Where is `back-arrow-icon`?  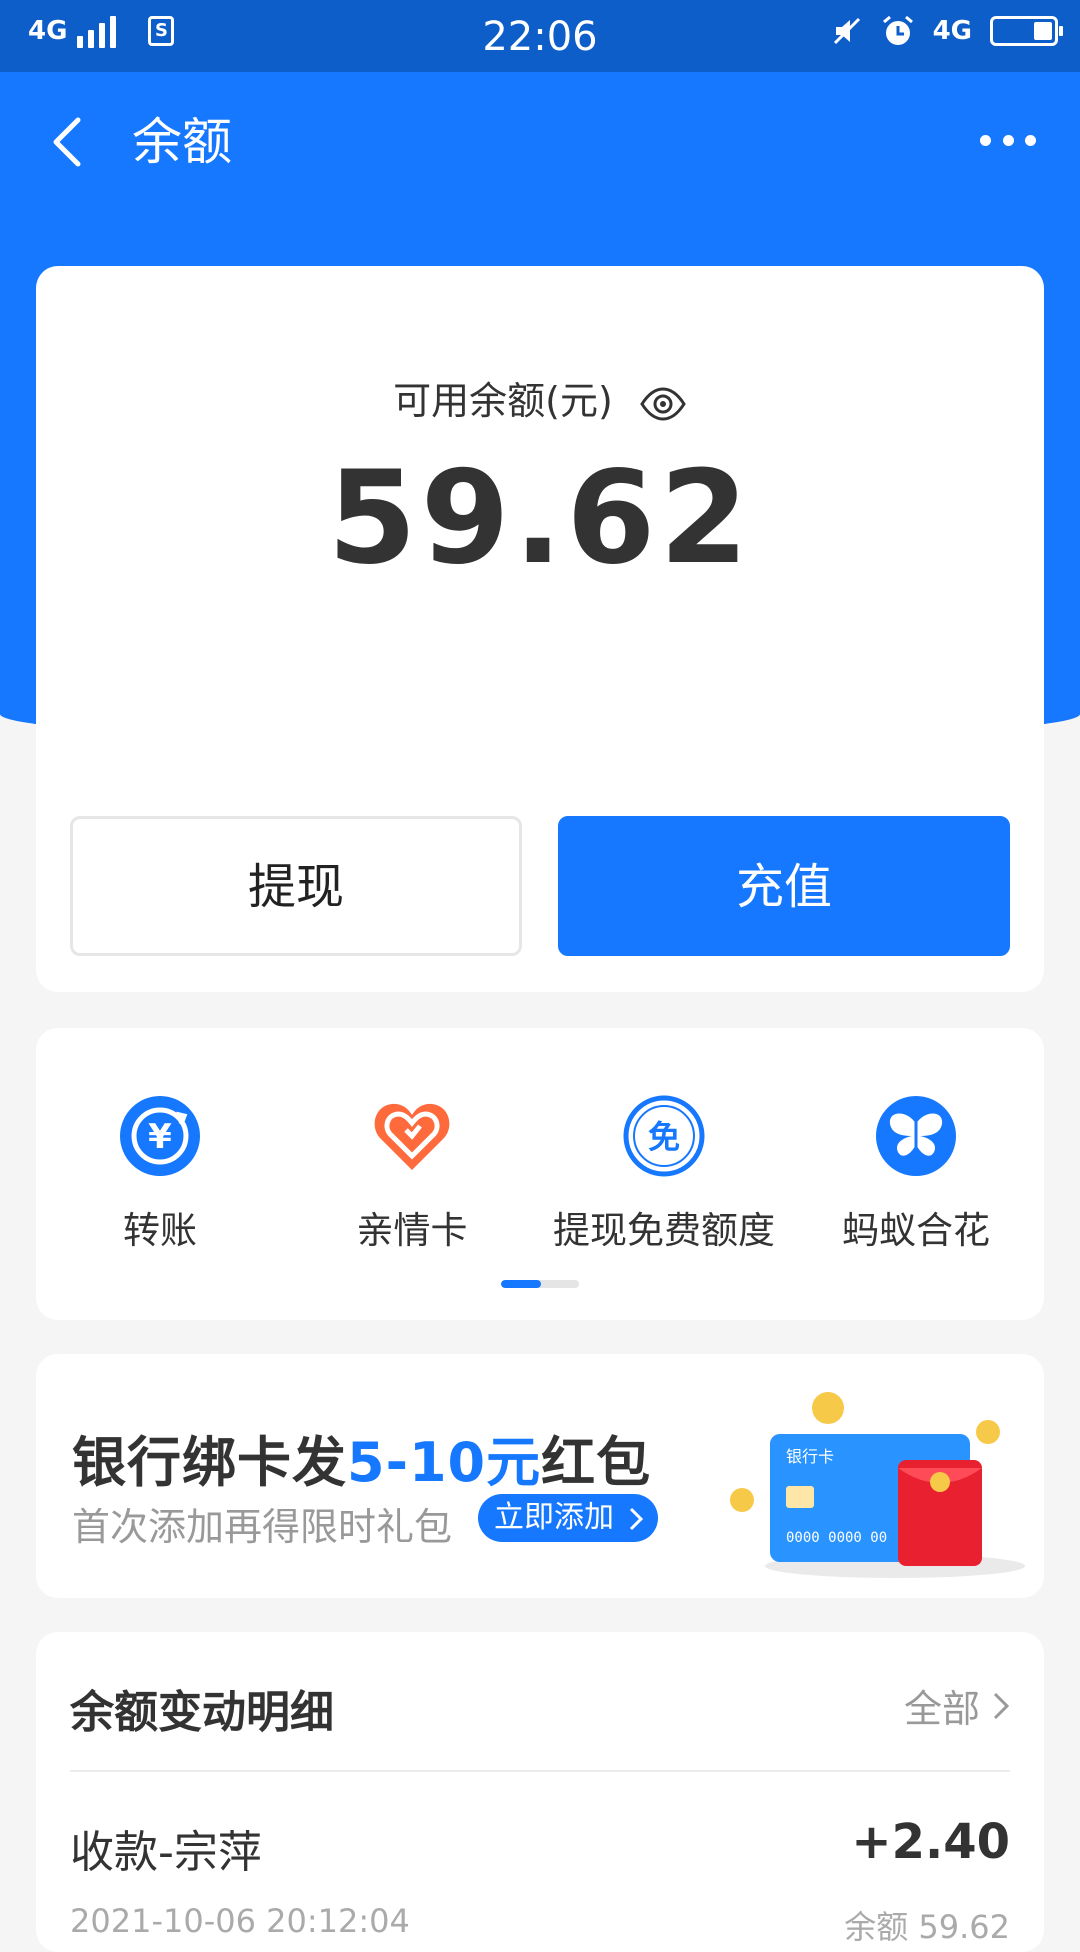
back-arrow-icon is located at coordinates (68, 142).